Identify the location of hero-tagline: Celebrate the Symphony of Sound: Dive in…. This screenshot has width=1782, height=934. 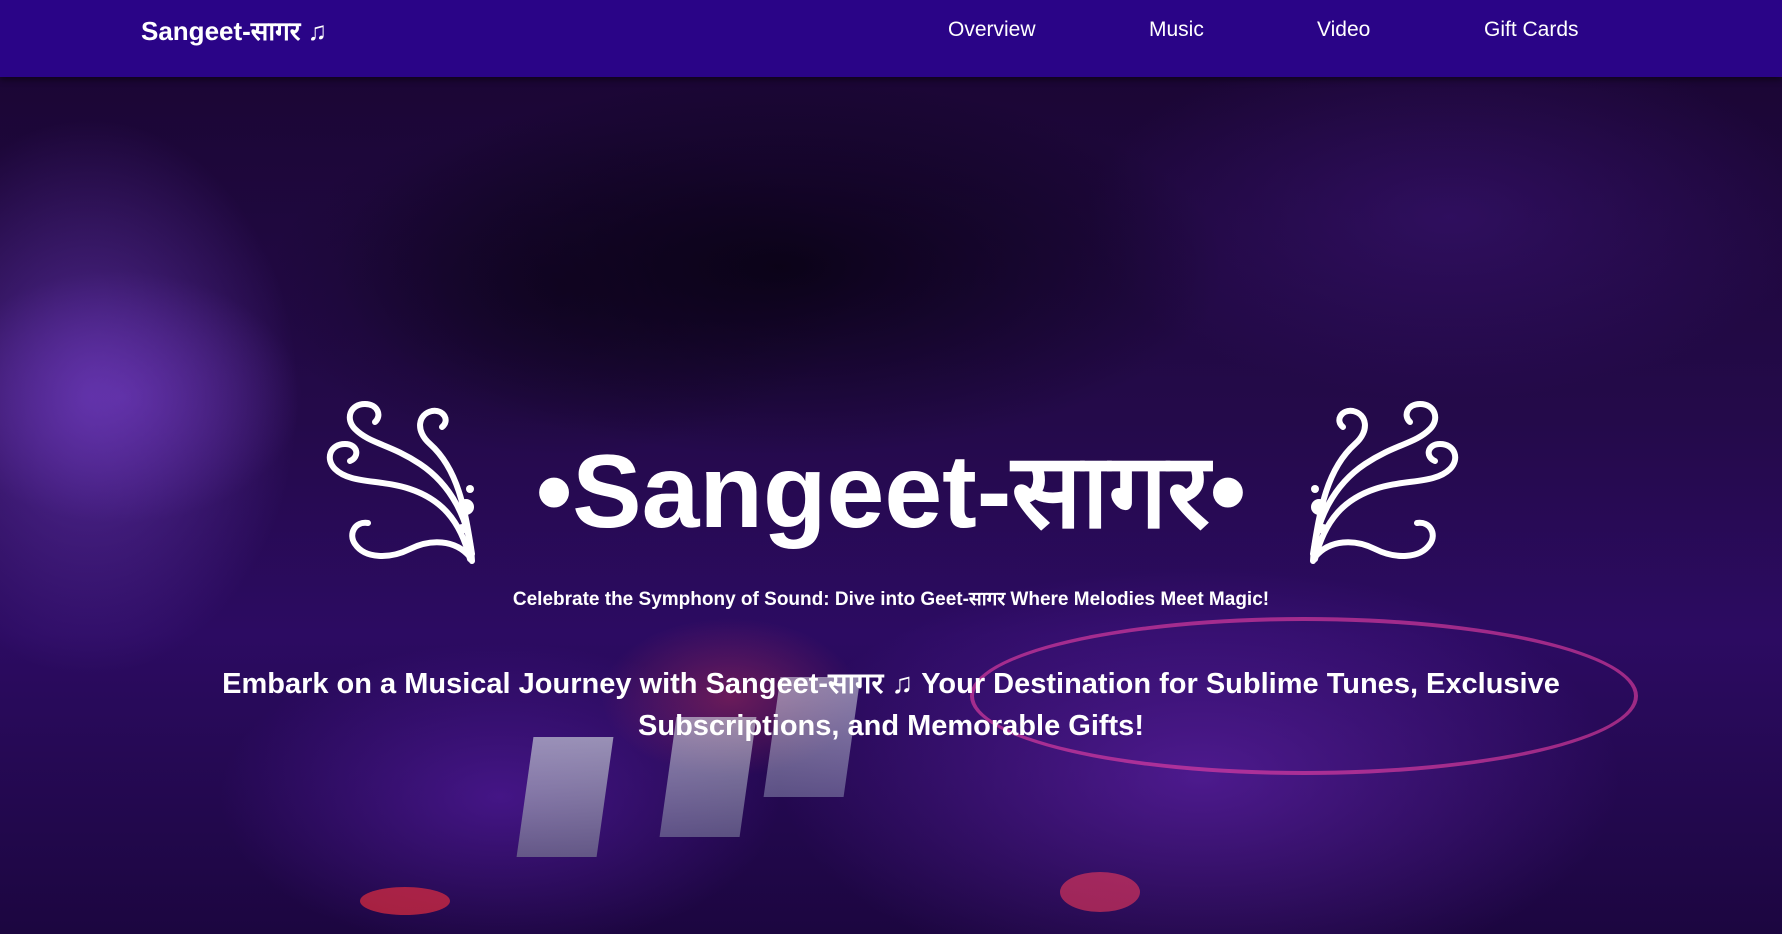
(891, 599).